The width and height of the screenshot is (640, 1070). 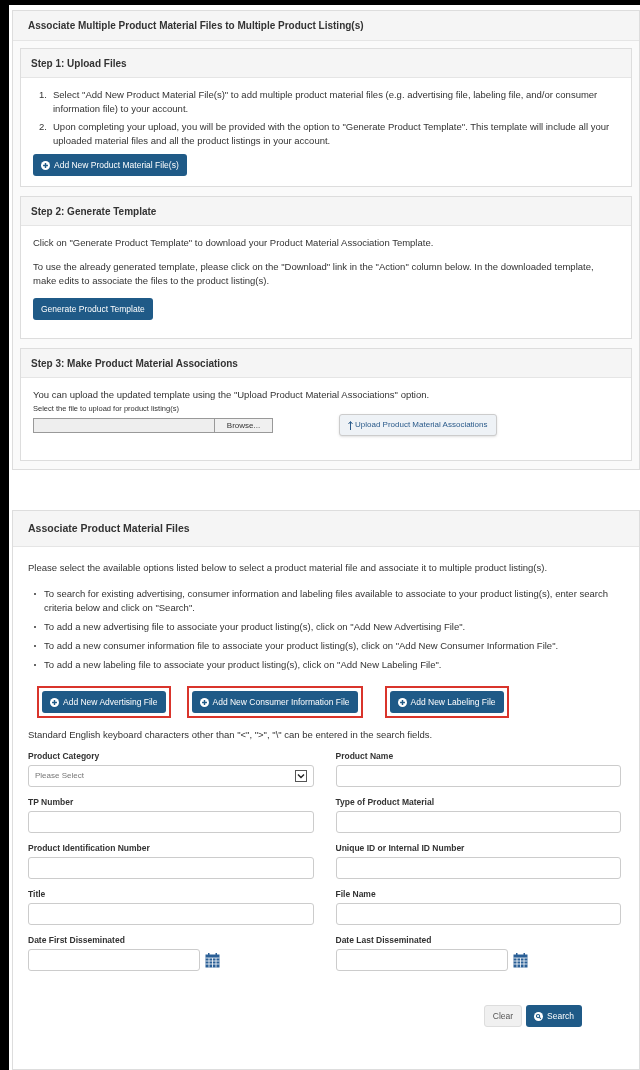 What do you see at coordinates (104, 702) in the screenshot?
I see `add-file-button: Add New Advertising File` at bounding box center [104, 702].